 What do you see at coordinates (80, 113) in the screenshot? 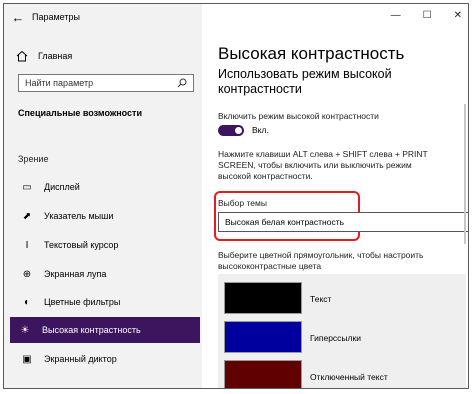
I see `section-title: Специальные возможности` at bounding box center [80, 113].